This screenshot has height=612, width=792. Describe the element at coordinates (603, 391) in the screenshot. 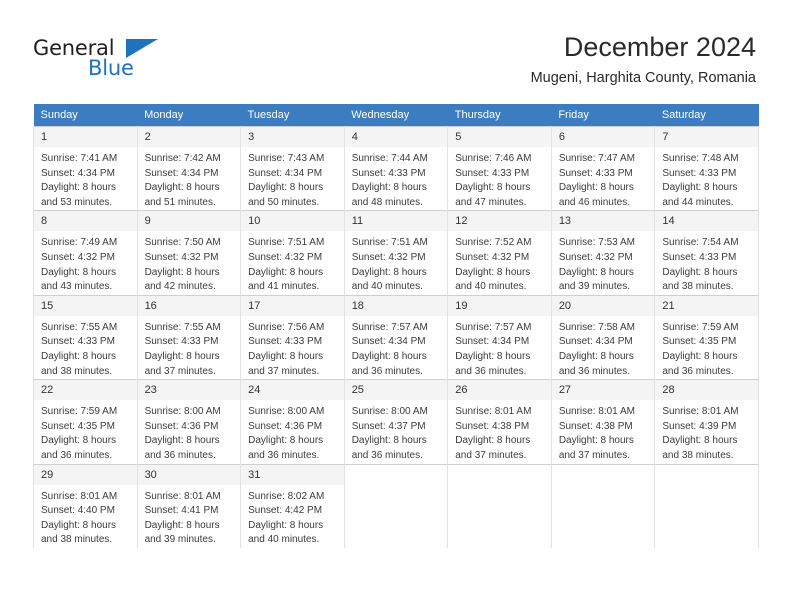

I see `day-number: 27` at that location.